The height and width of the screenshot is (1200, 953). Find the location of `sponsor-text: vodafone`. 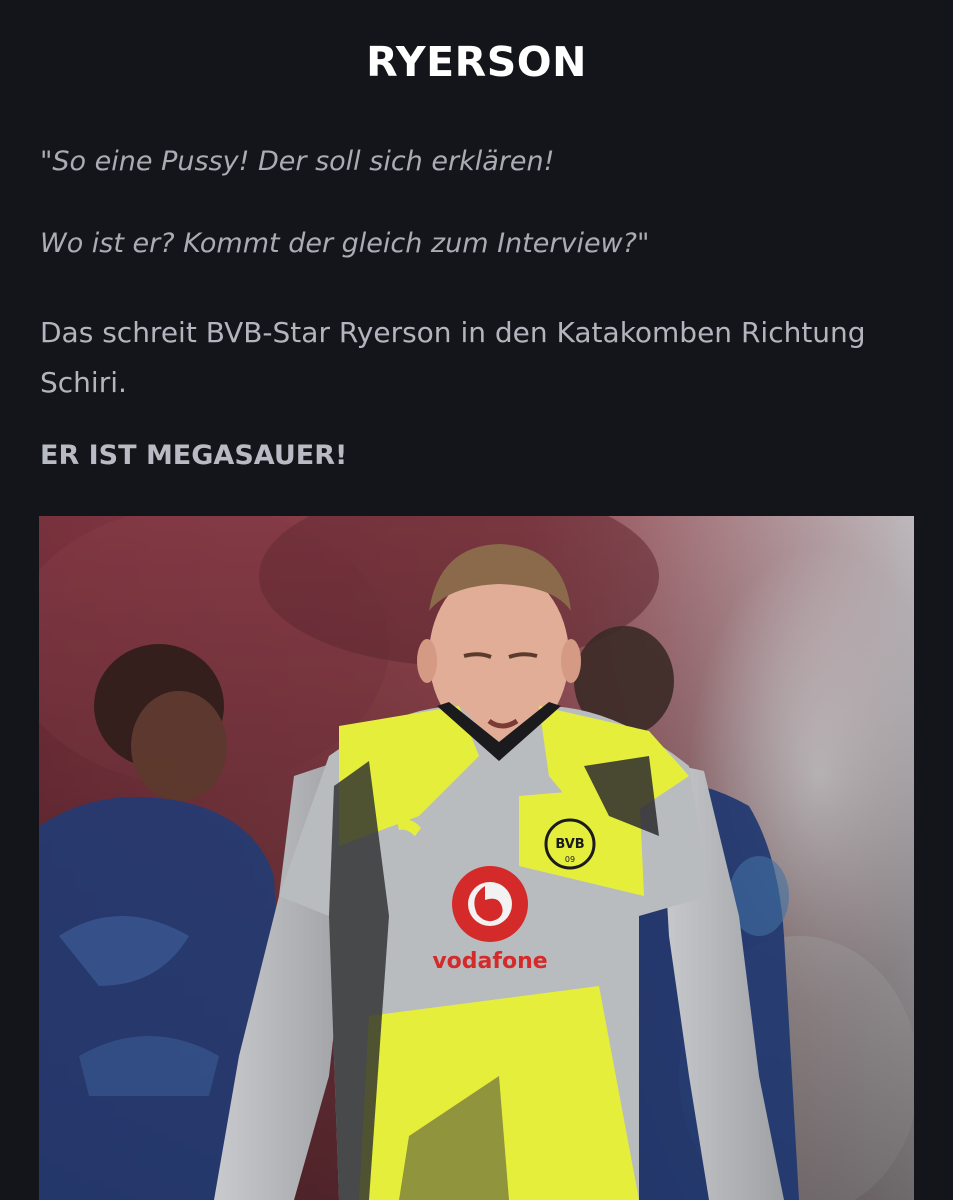

sponsor-text: vodafone is located at coordinates (489, 961).